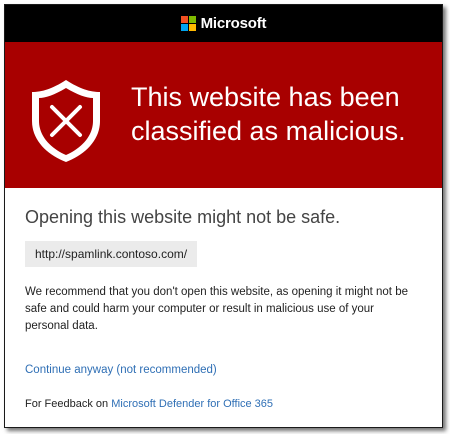 This screenshot has height=434, width=450. What do you see at coordinates (192, 404) in the screenshot?
I see `feedback-link: Microsoft Defender for Office 365` at bounding box center [192, 404].